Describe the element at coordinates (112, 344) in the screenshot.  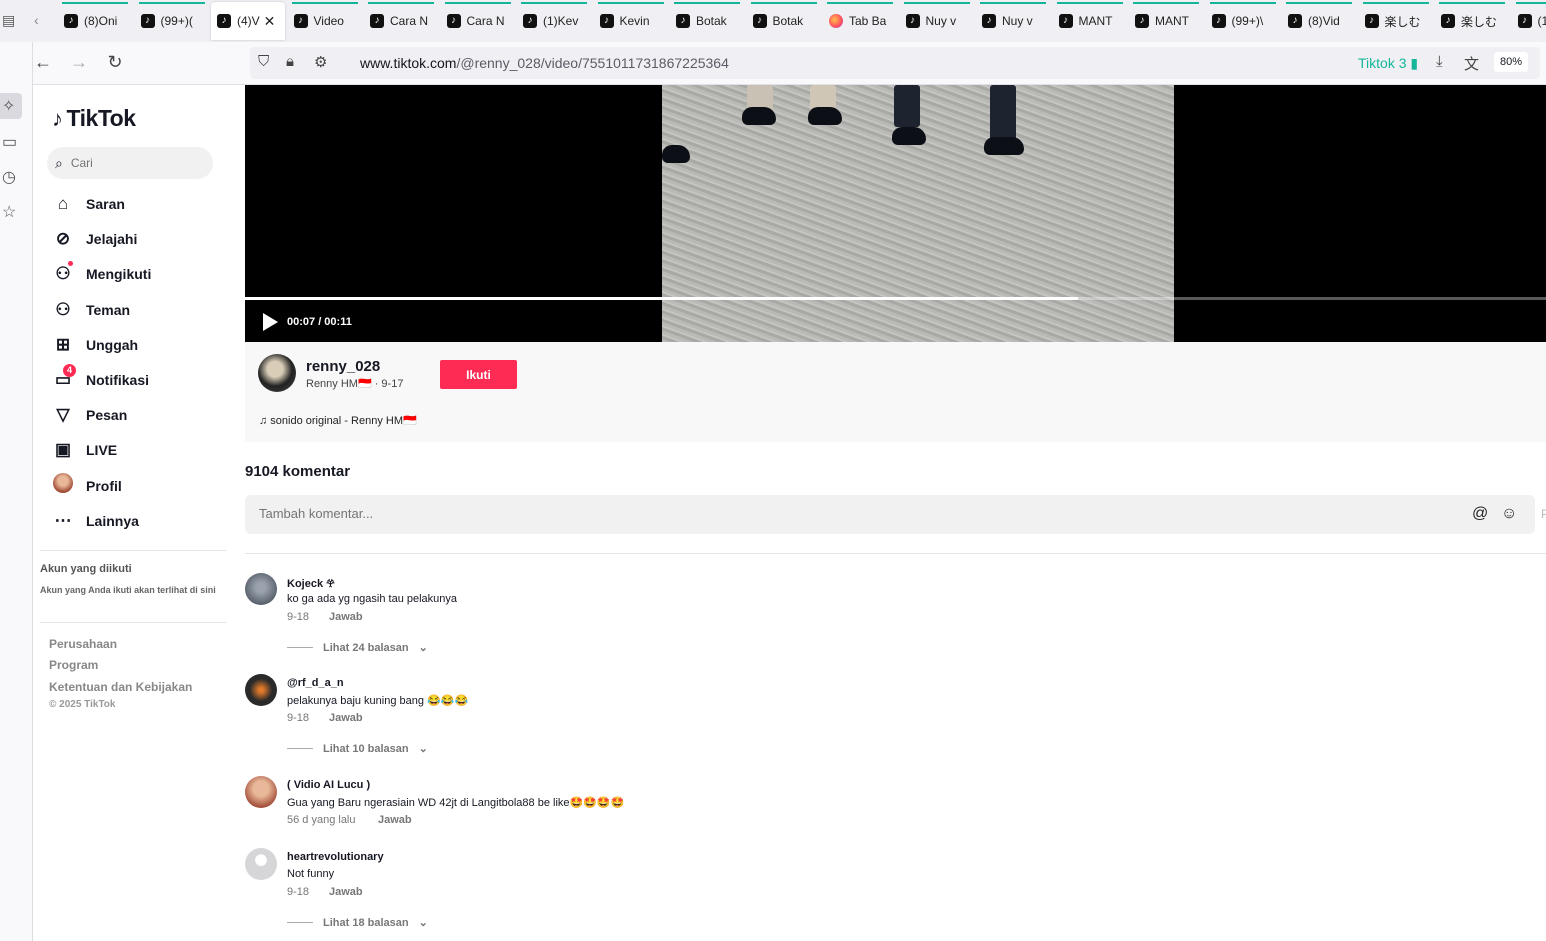
I see `nav-item-label: Unggah` at that location.